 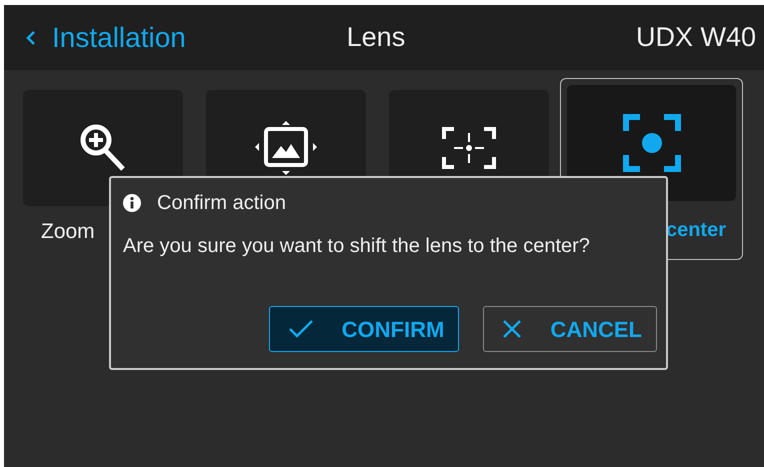 I want to click on back-chevron-icon, so click(x=31, y=38).